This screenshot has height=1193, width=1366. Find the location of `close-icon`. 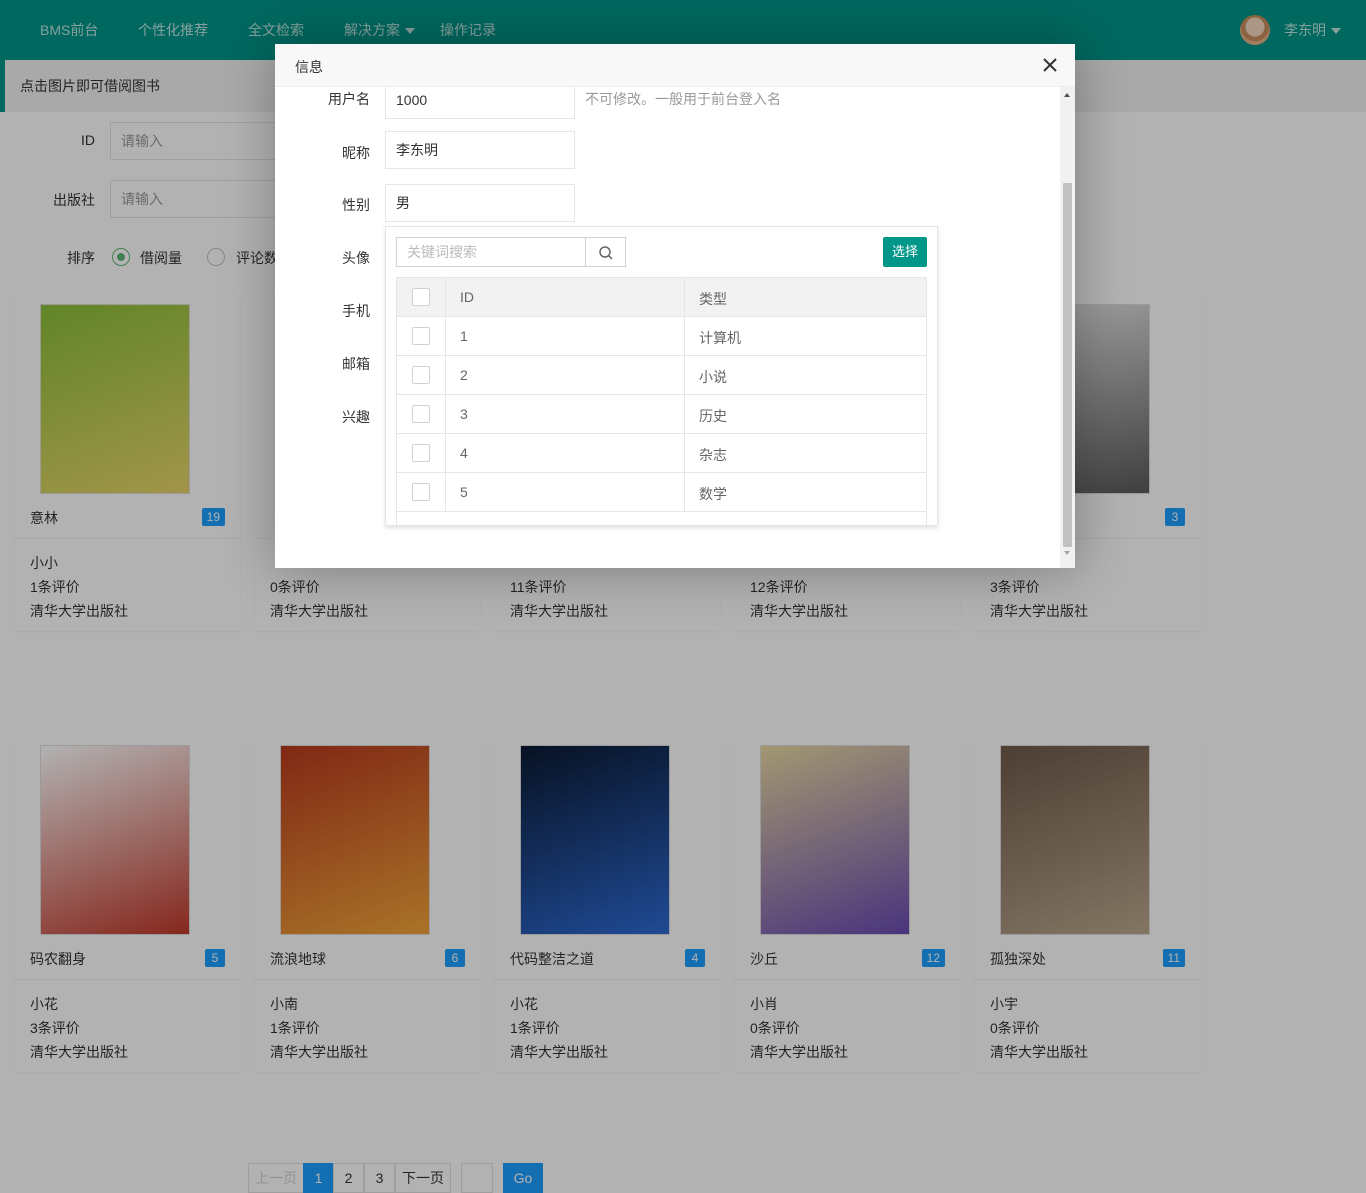

close-icon is located at coordinates (1050, 65).